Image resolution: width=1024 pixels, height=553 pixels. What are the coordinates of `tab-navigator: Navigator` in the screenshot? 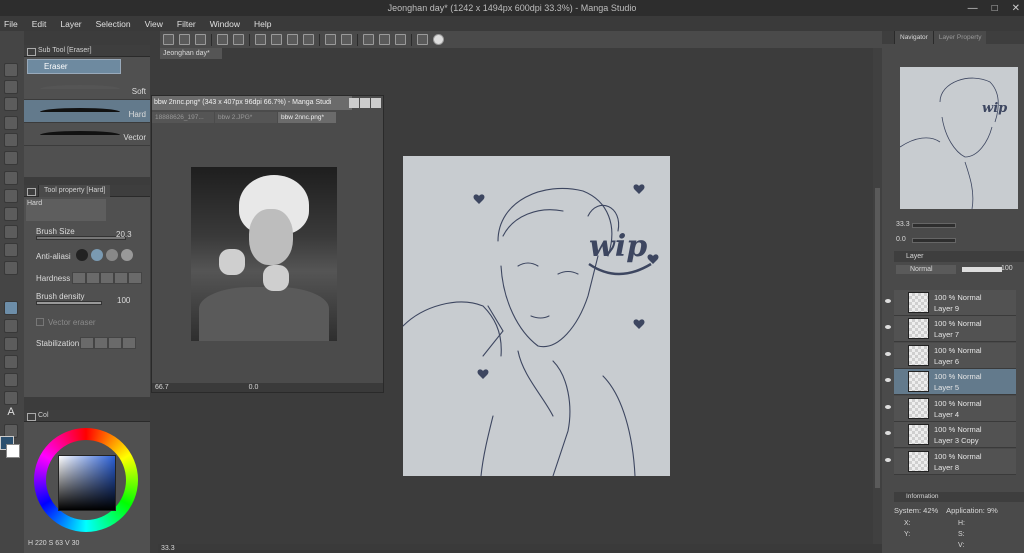 It's located at (913, 37).